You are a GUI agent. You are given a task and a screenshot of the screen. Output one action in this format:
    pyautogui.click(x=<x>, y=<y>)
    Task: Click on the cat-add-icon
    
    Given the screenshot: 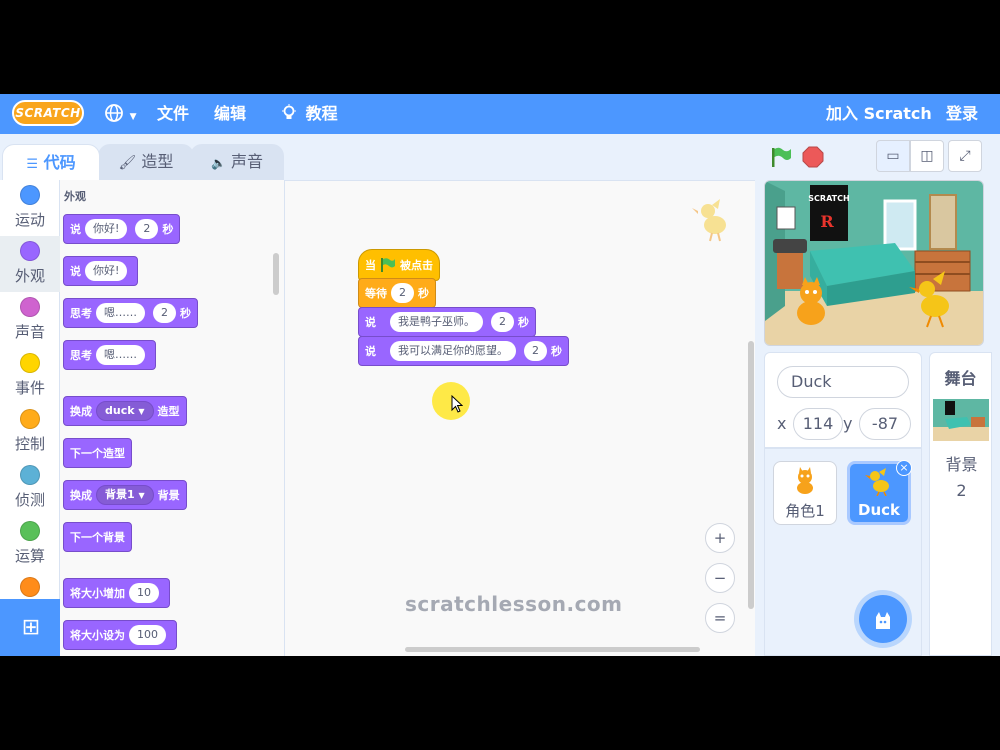 What is the action you would take?
    pyautogui.click(x=883, y=620)
    